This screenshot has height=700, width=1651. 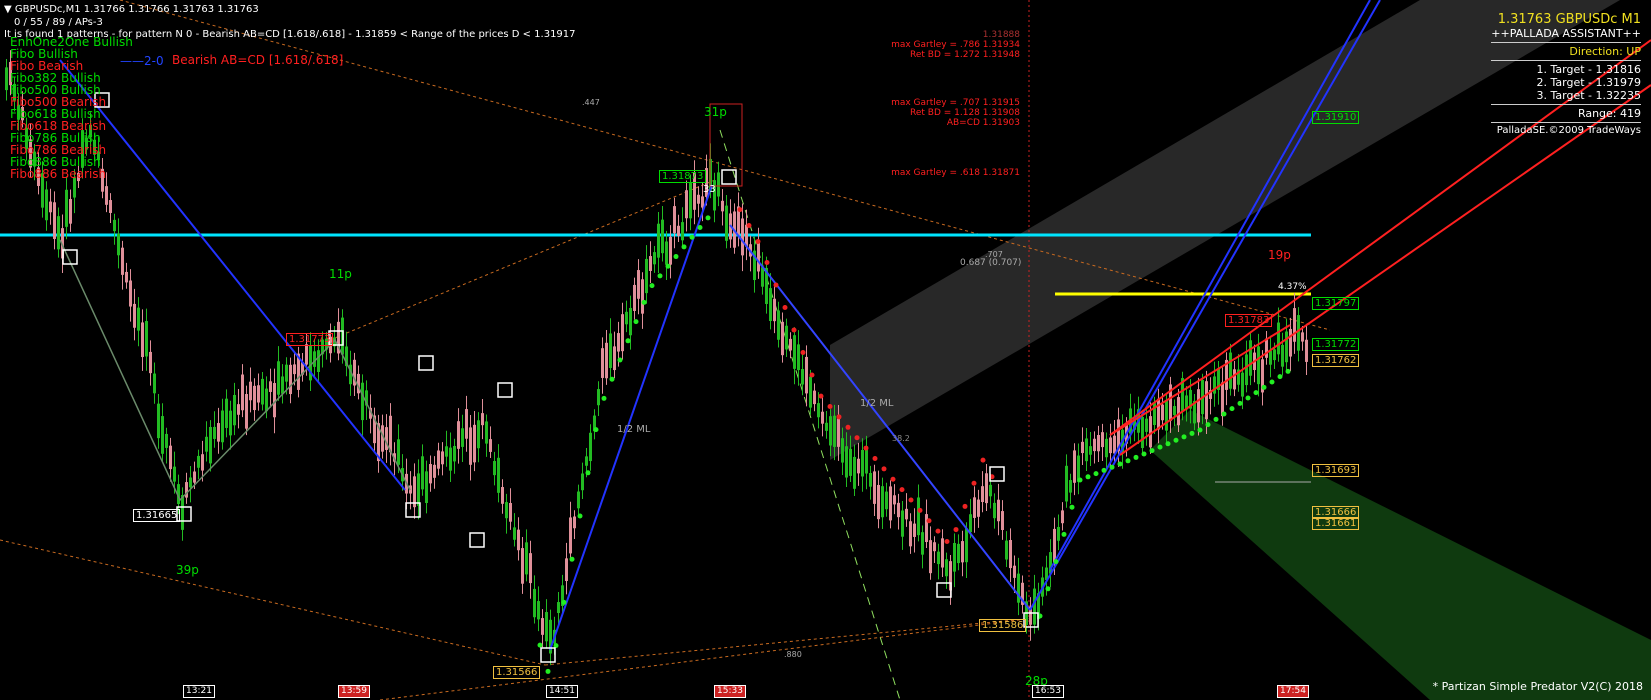 What do you see at coordinates (426, 363) in the screenshot?
I see `swing-marker` at bounding box center [426, 363].